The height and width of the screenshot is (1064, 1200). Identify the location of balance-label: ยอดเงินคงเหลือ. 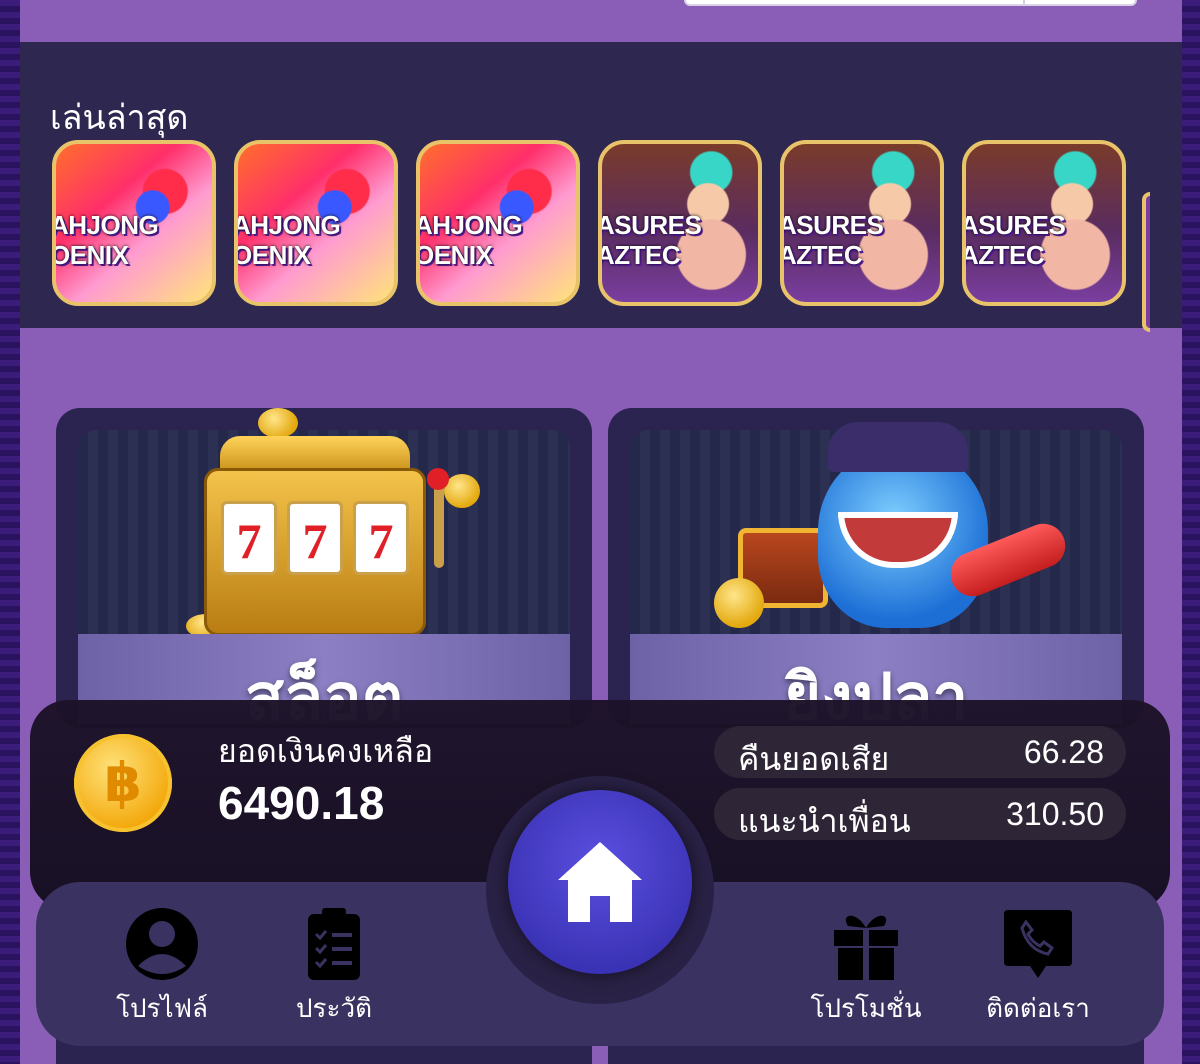
(326, 751).